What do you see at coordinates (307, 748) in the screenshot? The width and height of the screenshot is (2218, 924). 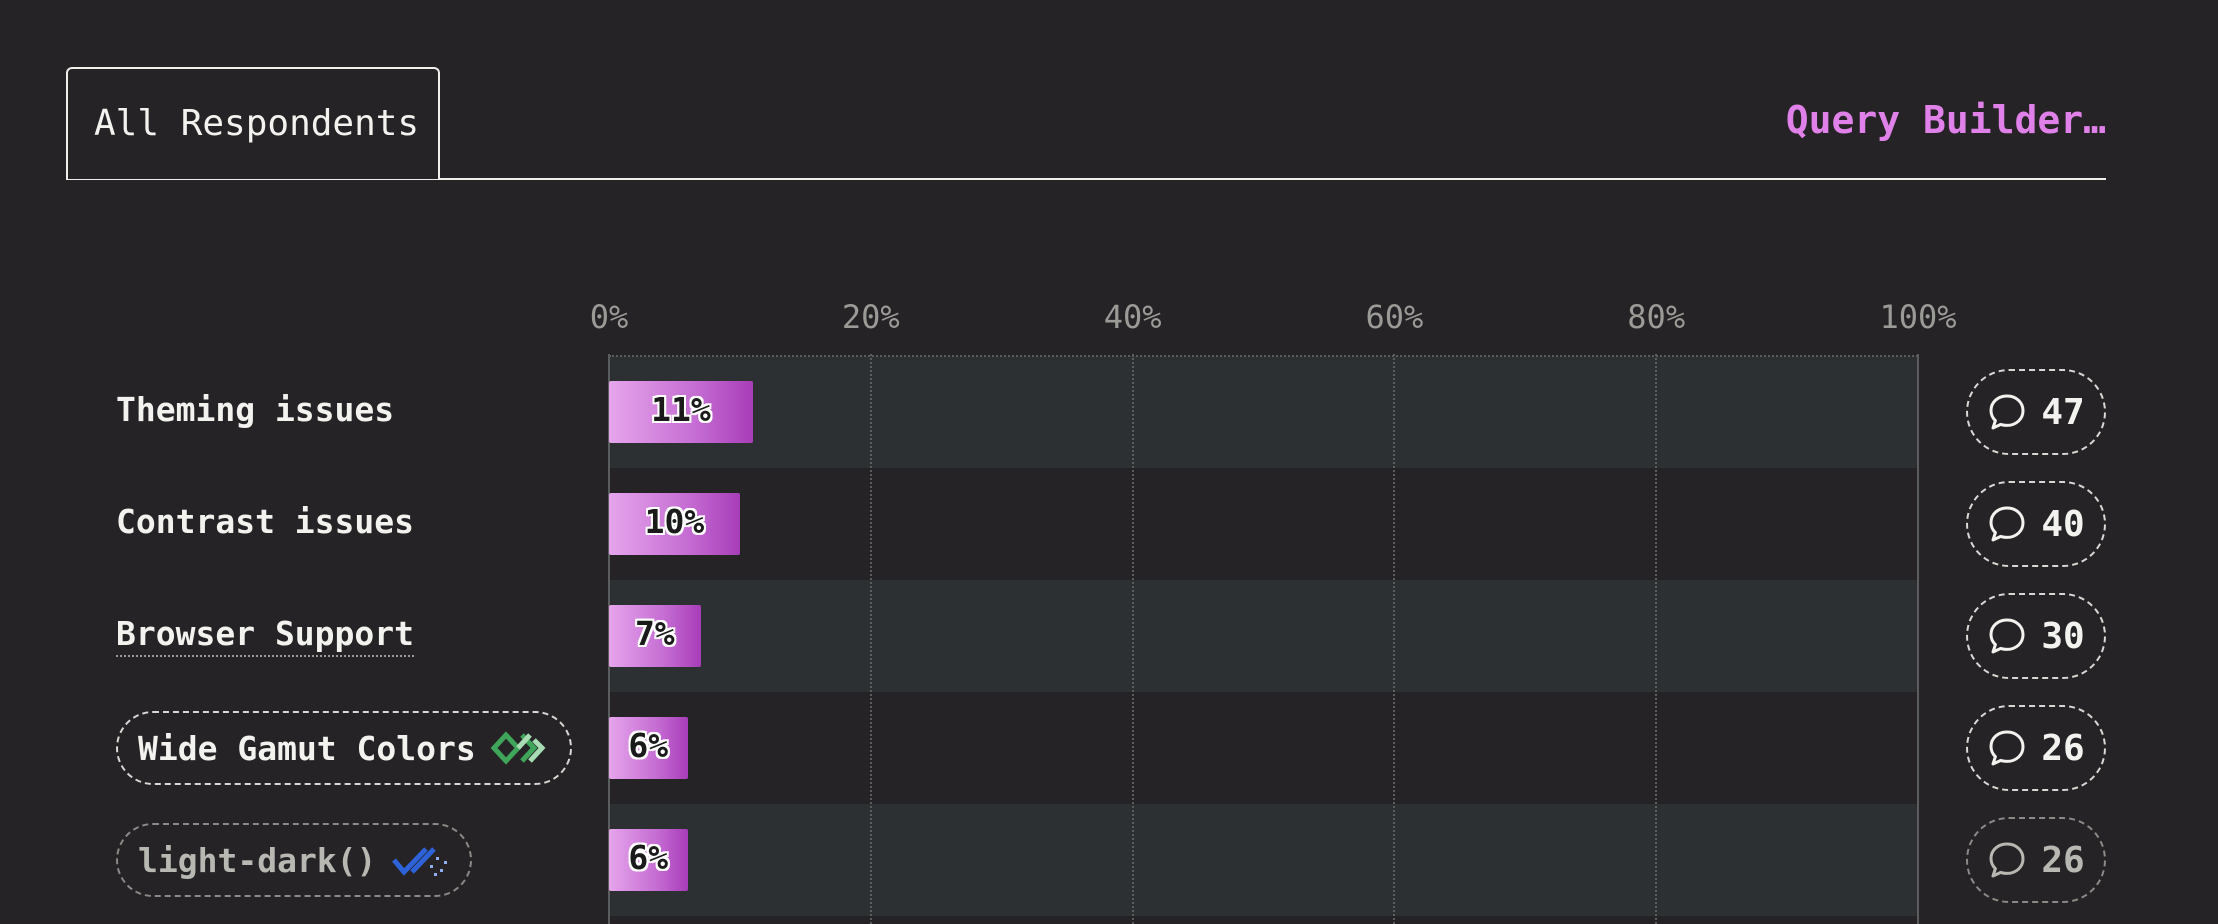 I see `category-label: Wide Gamut Colors` at bounding box center [307, 748].